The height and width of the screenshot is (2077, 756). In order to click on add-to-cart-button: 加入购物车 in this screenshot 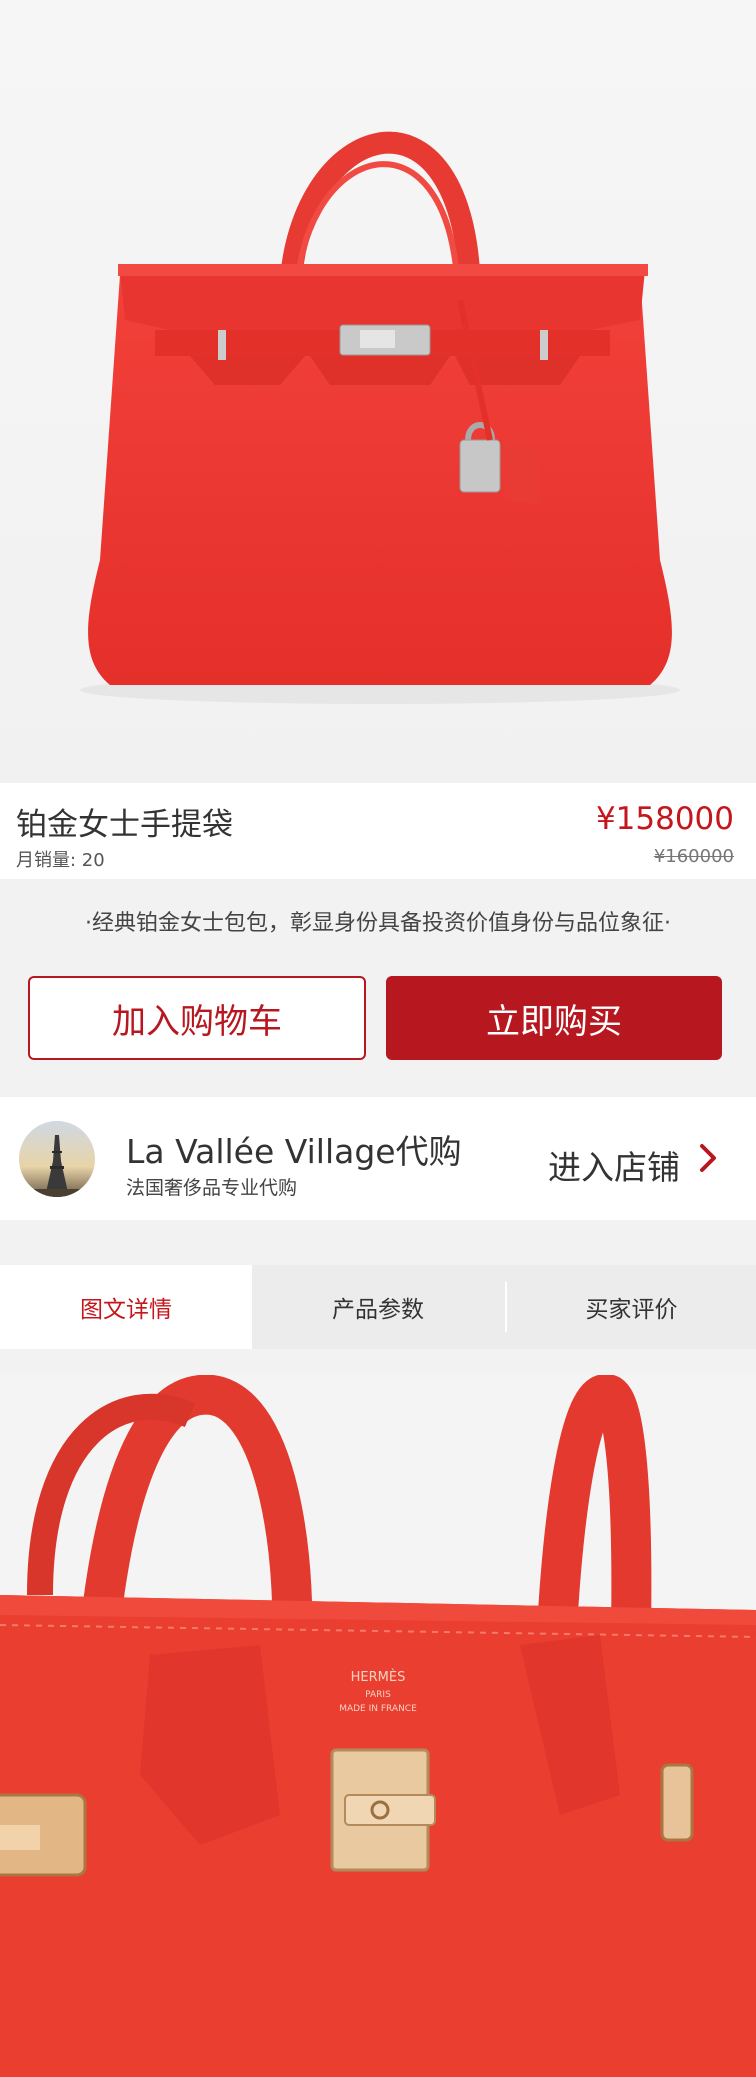, I will do `click(197, 1018)`.